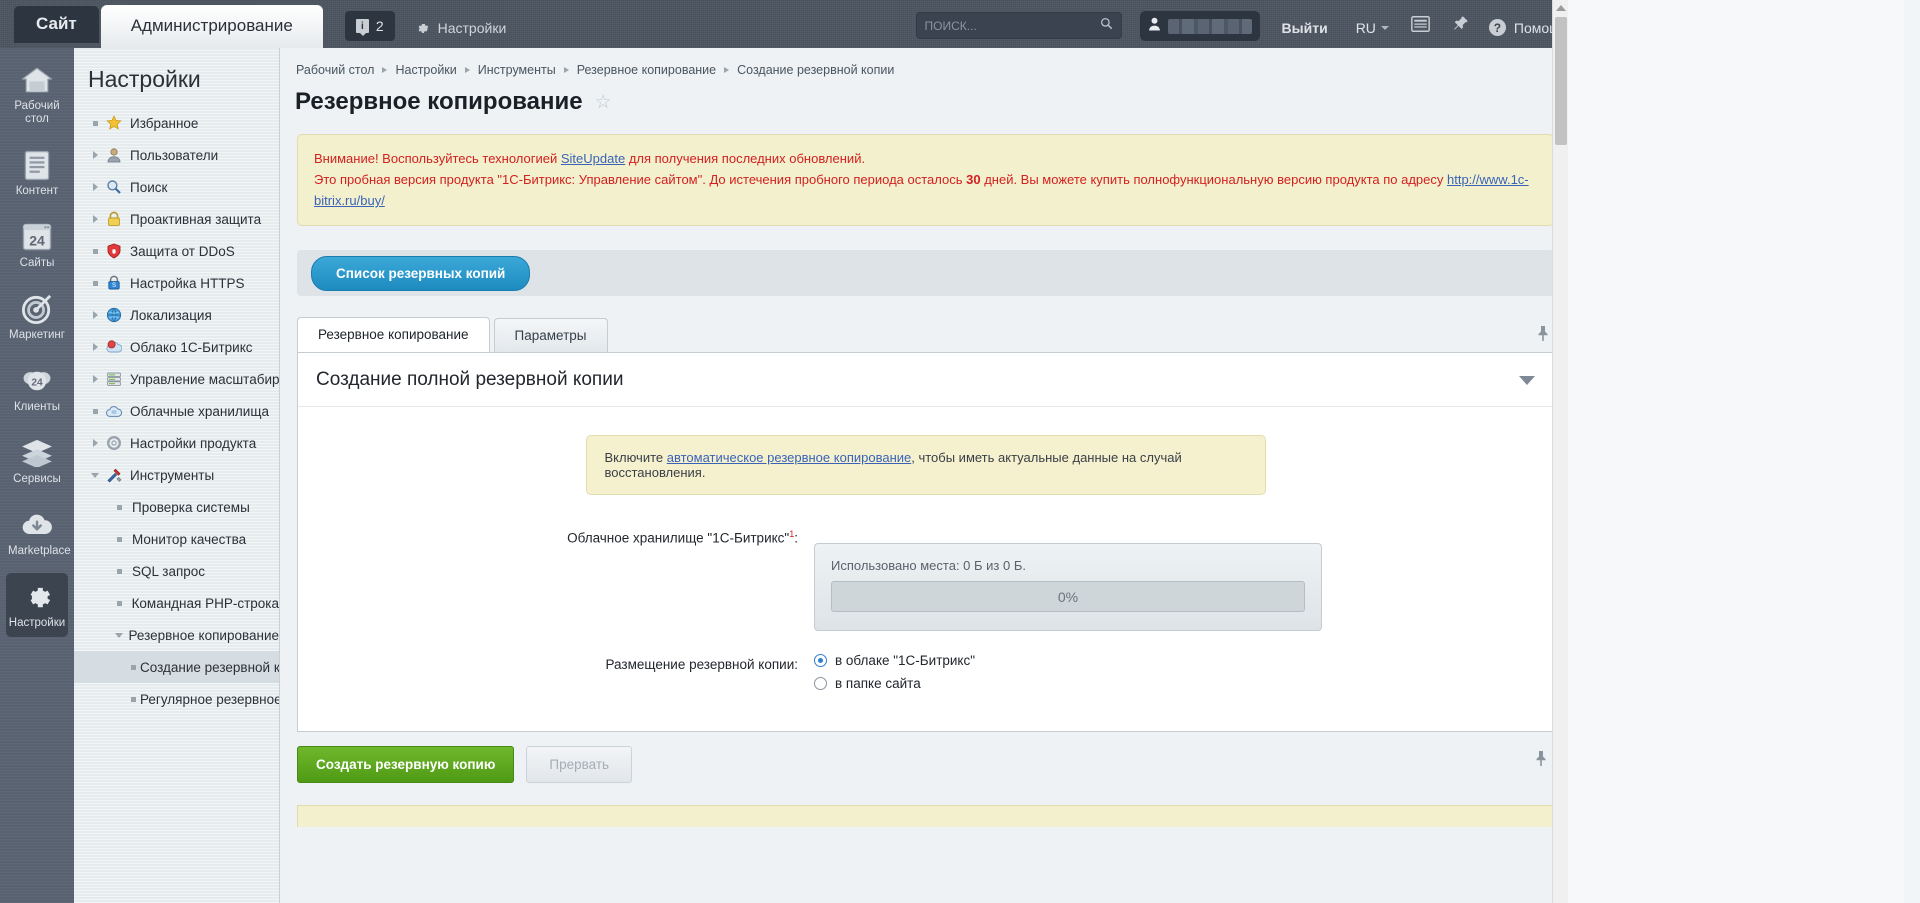 This screenshot has width=1920, height=903. I want to click on tree-item-0: Избранное, so click(176, 123).